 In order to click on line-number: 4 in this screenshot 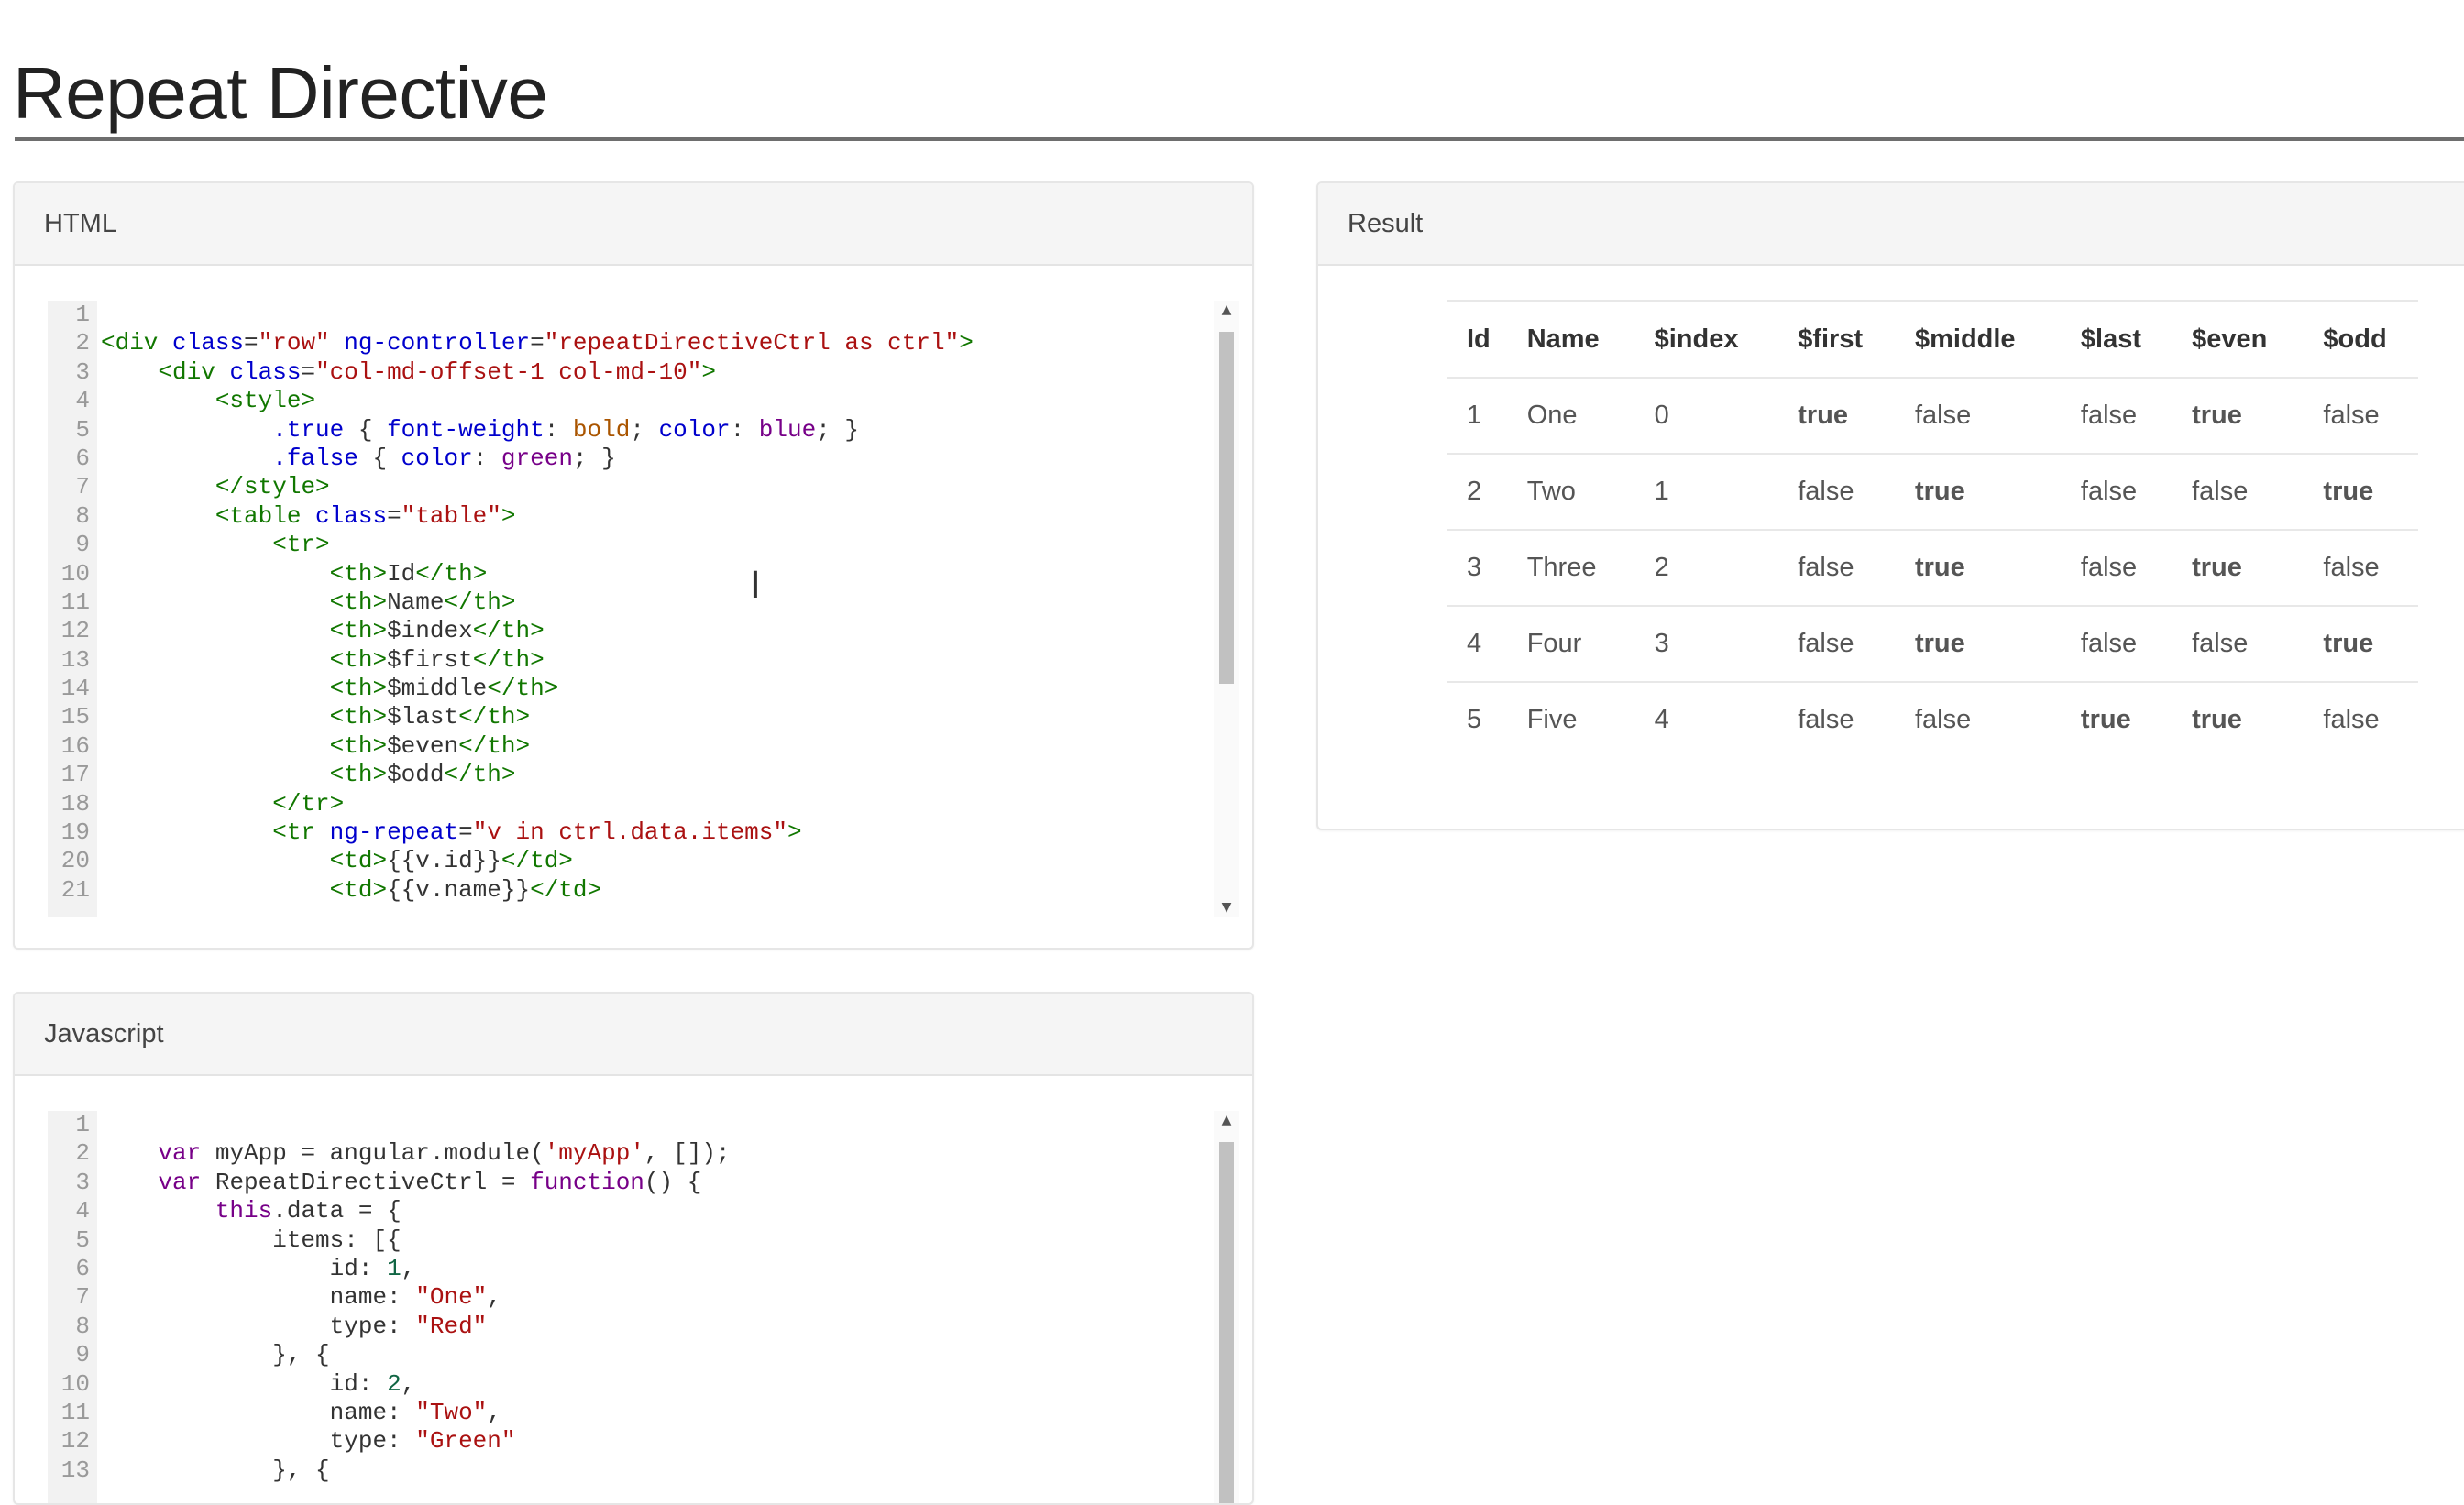, I will do `click(82, 401)`.